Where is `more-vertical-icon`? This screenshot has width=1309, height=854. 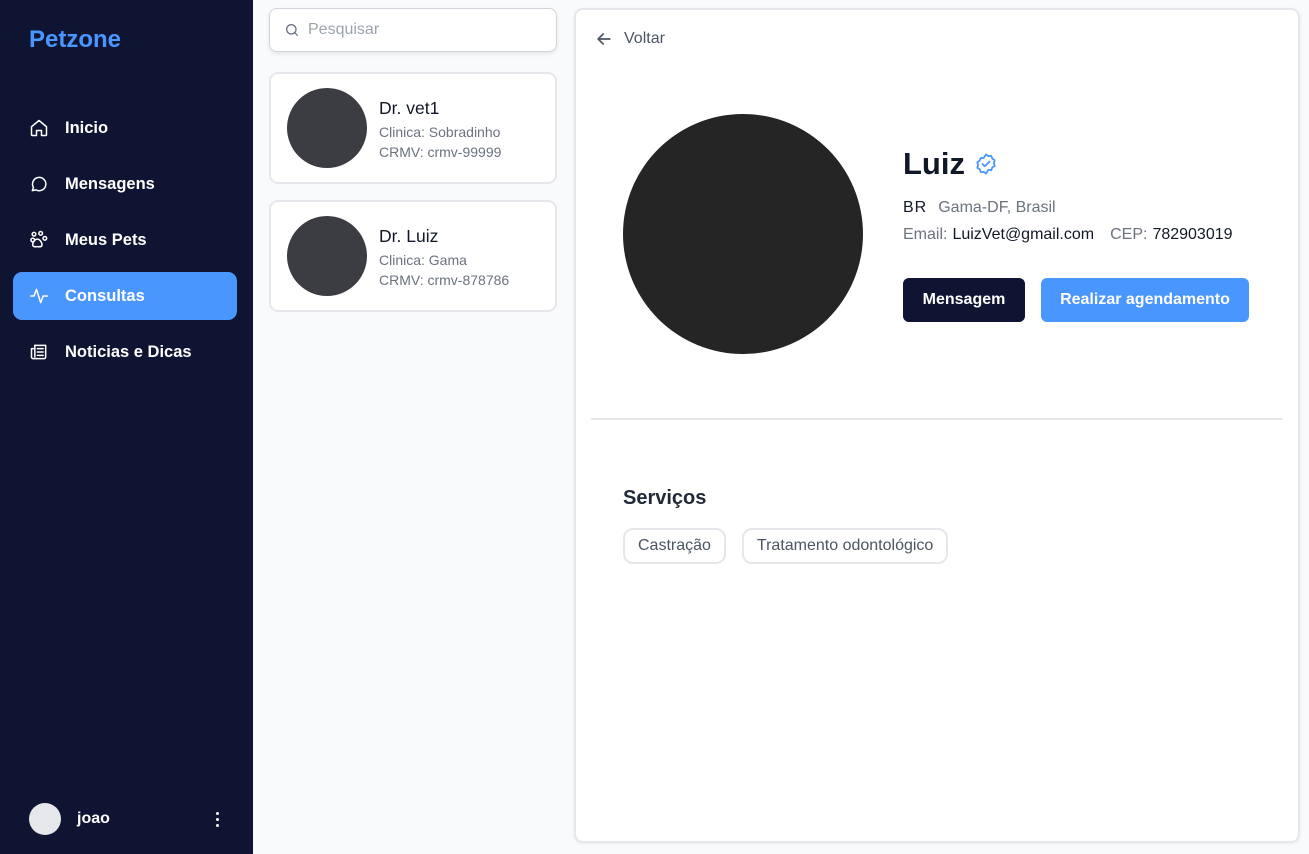 more-vertical-icon is located at coordinates (217, 819).